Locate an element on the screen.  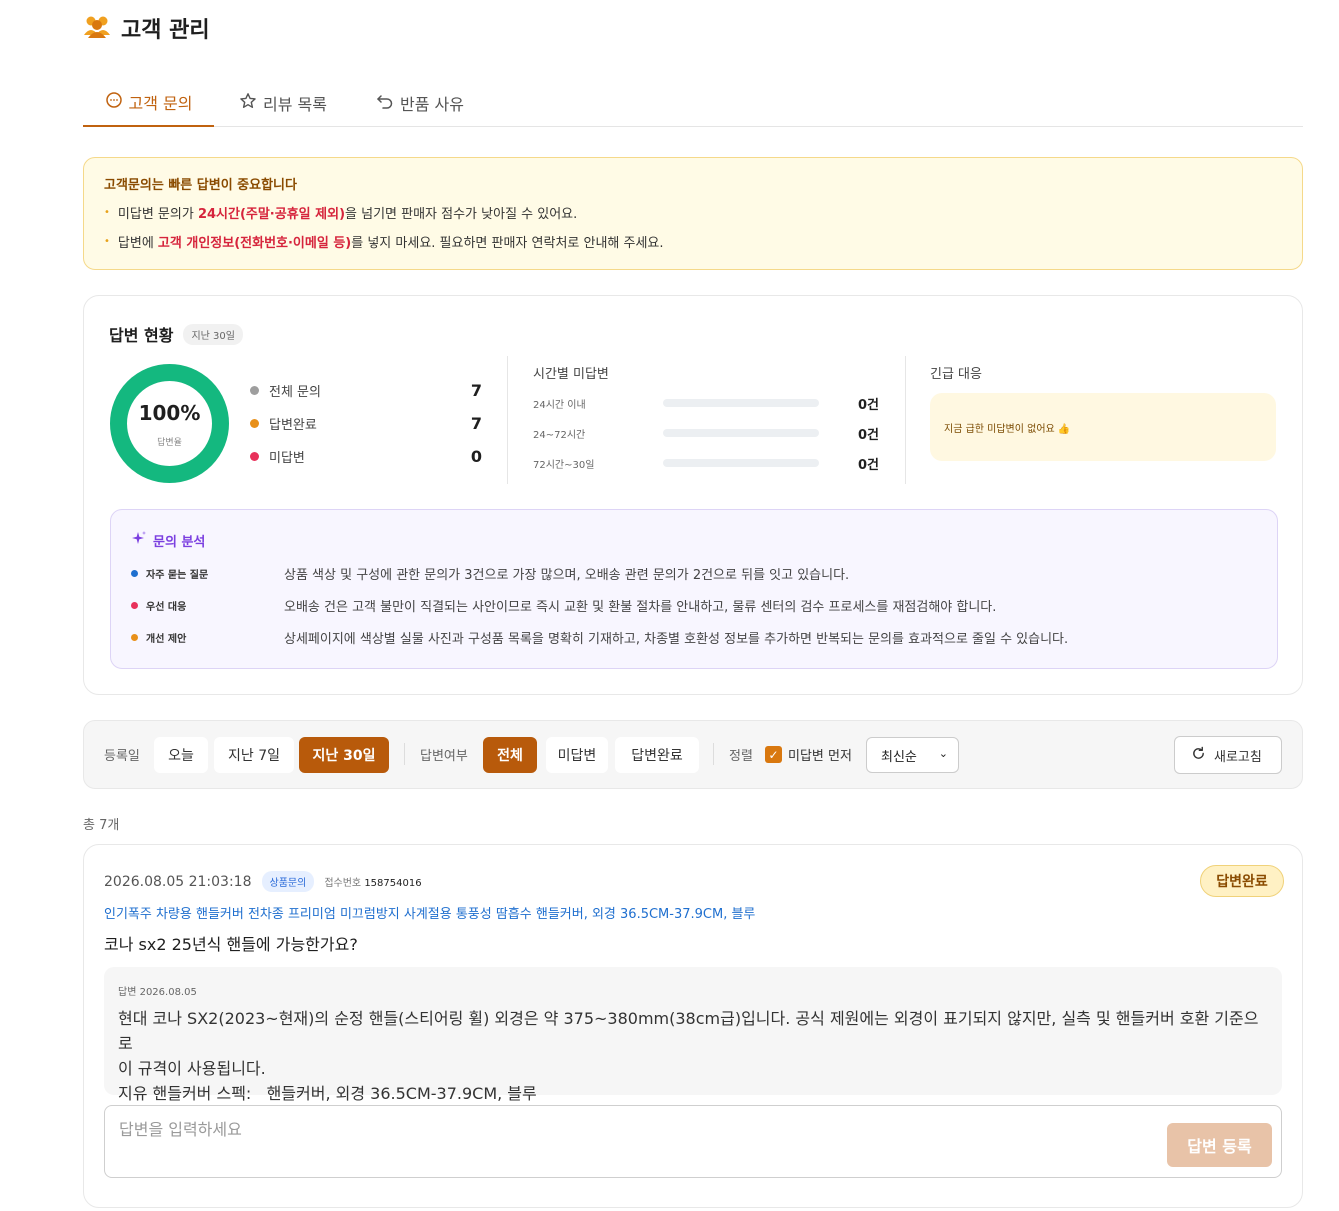
analysis-title-row: 문의 분석 is located at coordinates (168, 540).